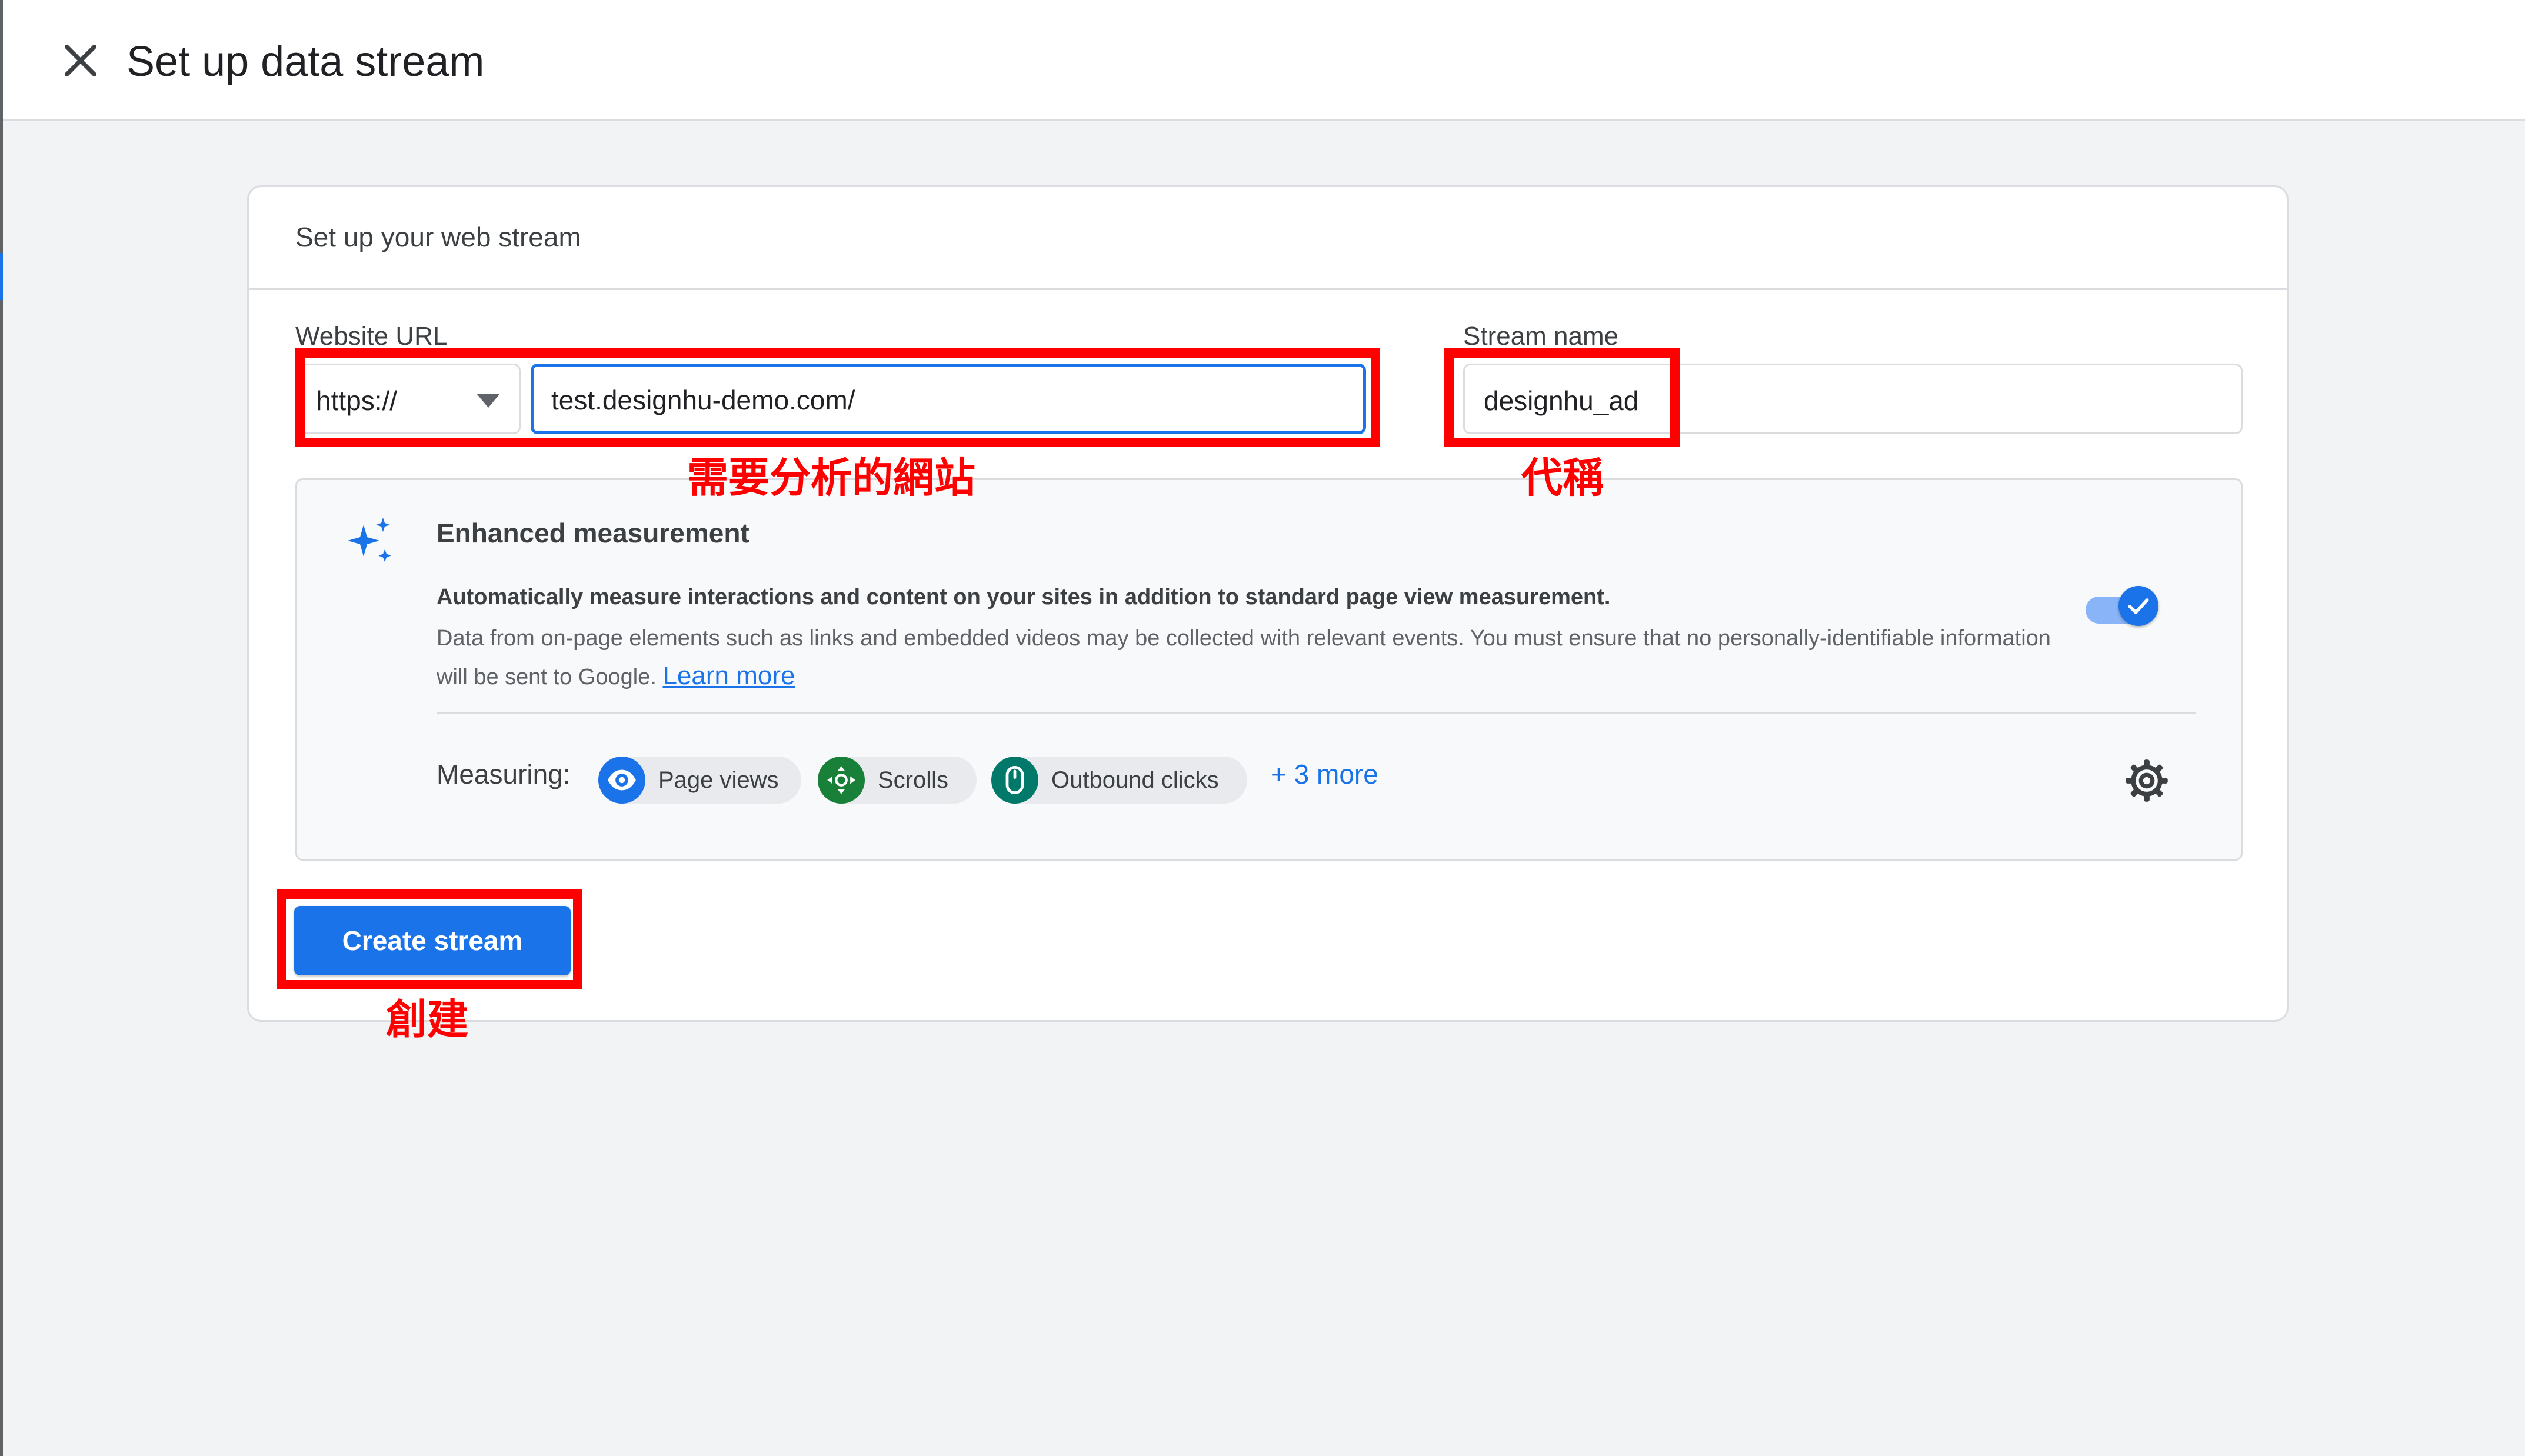 The width and height of the screenshot is (2525, 1456). I want to click on chip-scrolls: Scrolls, so click(897, 780).